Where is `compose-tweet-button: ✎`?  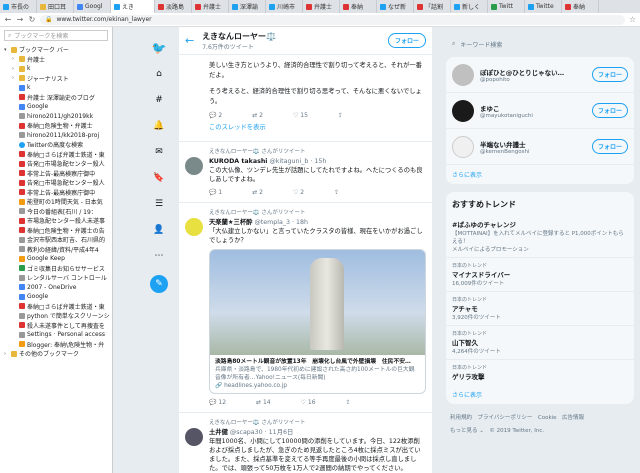 compose-tweet-button: ✎ is located at coordinates (159, 284).